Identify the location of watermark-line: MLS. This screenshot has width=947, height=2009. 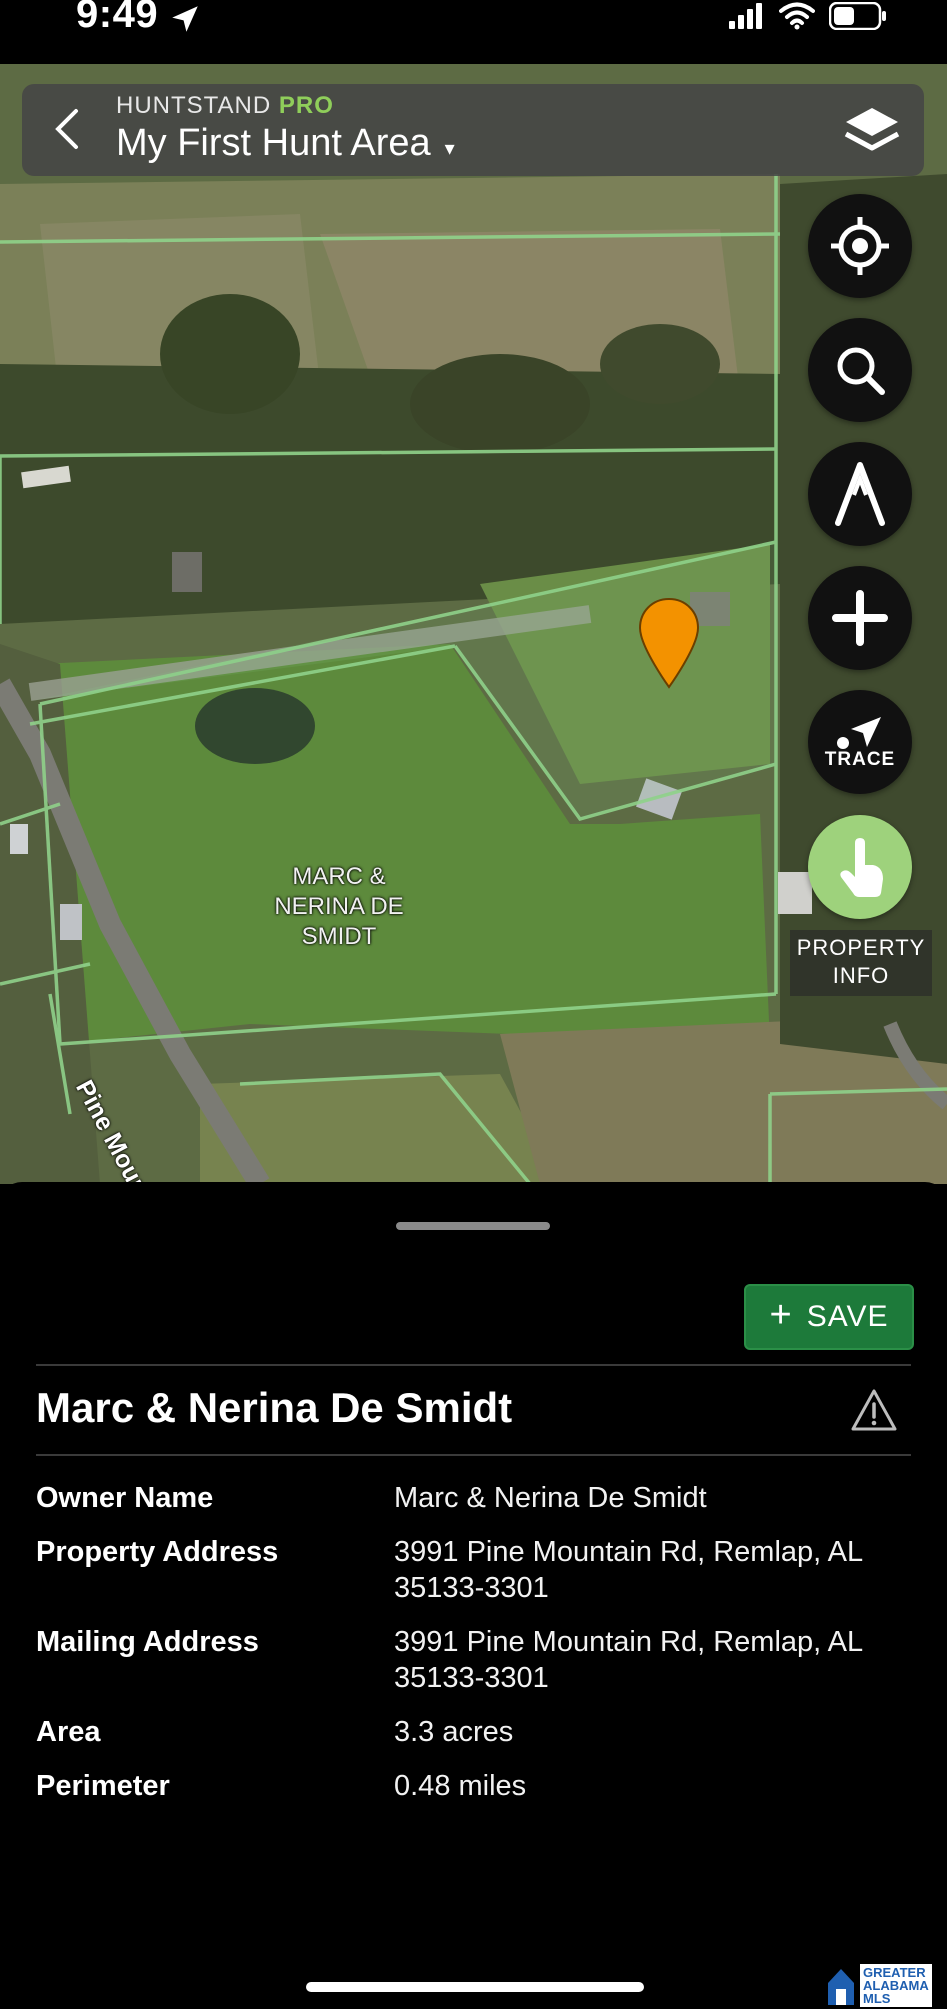
(877, 1998).